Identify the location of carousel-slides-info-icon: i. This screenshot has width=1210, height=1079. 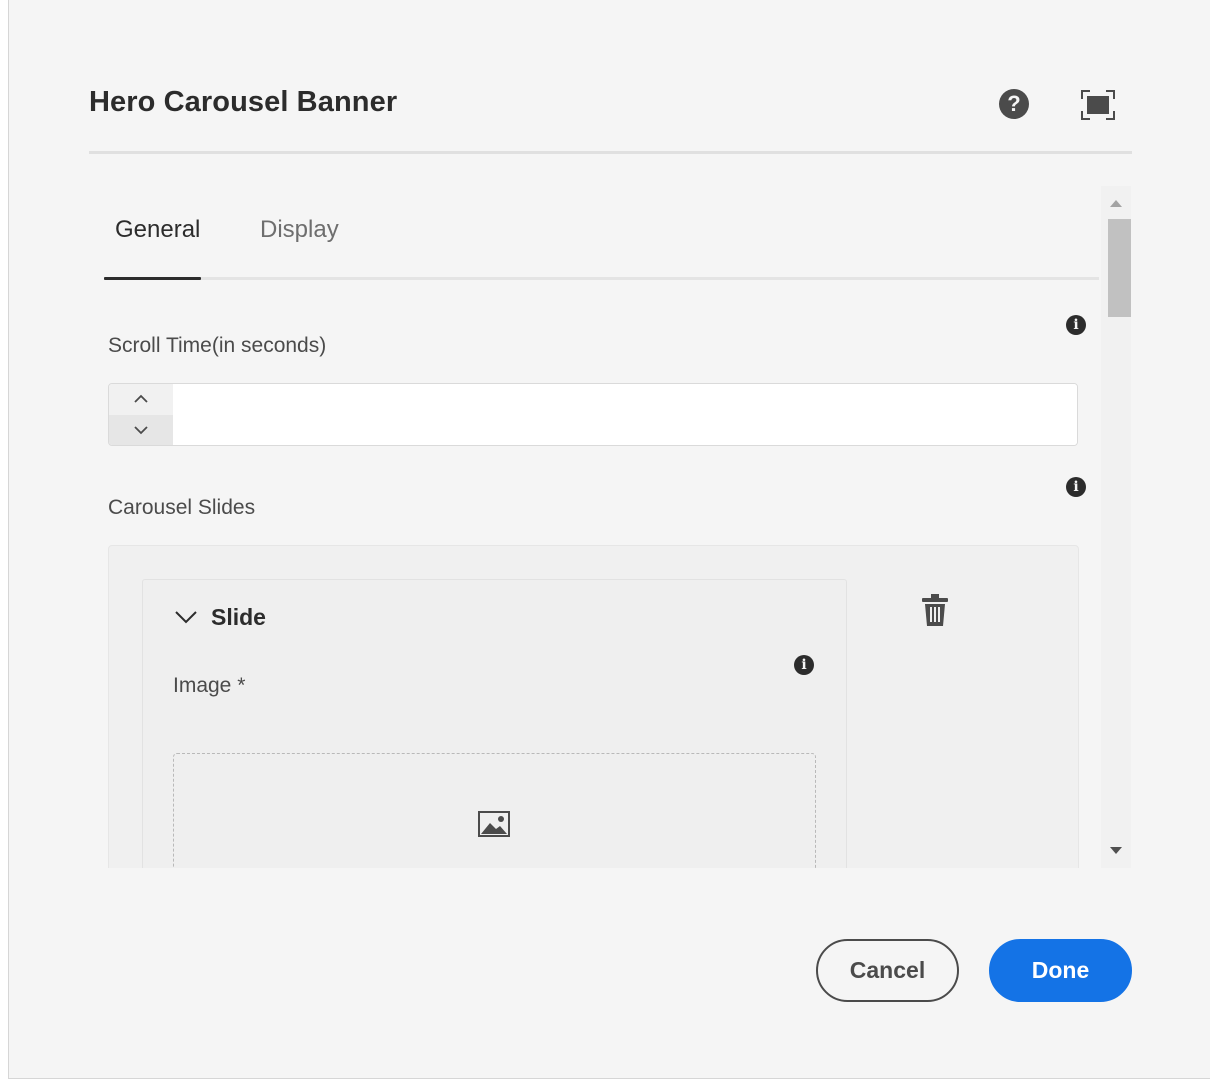
(1076, 487).